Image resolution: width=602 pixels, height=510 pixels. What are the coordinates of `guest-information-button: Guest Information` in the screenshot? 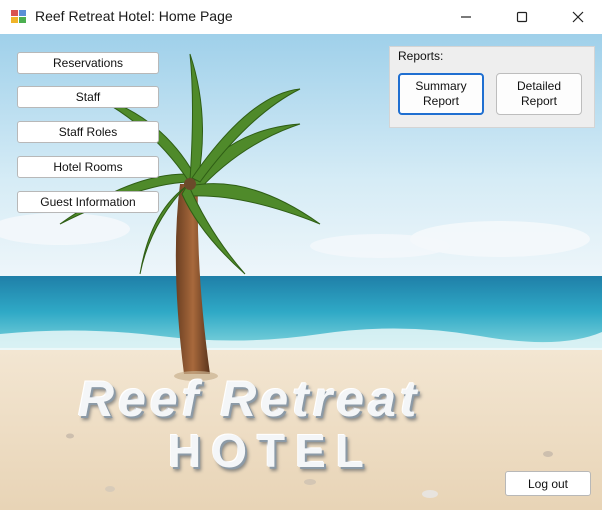 It's located at (88, 202).